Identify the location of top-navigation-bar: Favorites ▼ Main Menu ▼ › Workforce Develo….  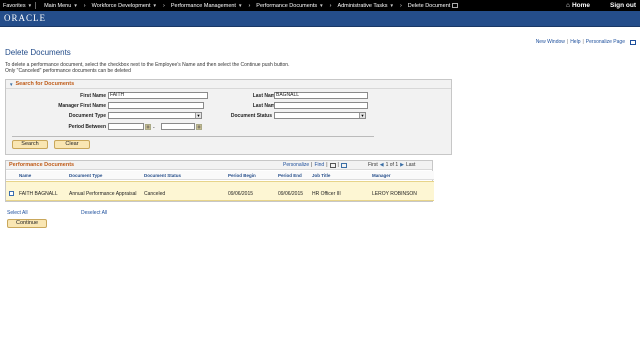
(320, 5).